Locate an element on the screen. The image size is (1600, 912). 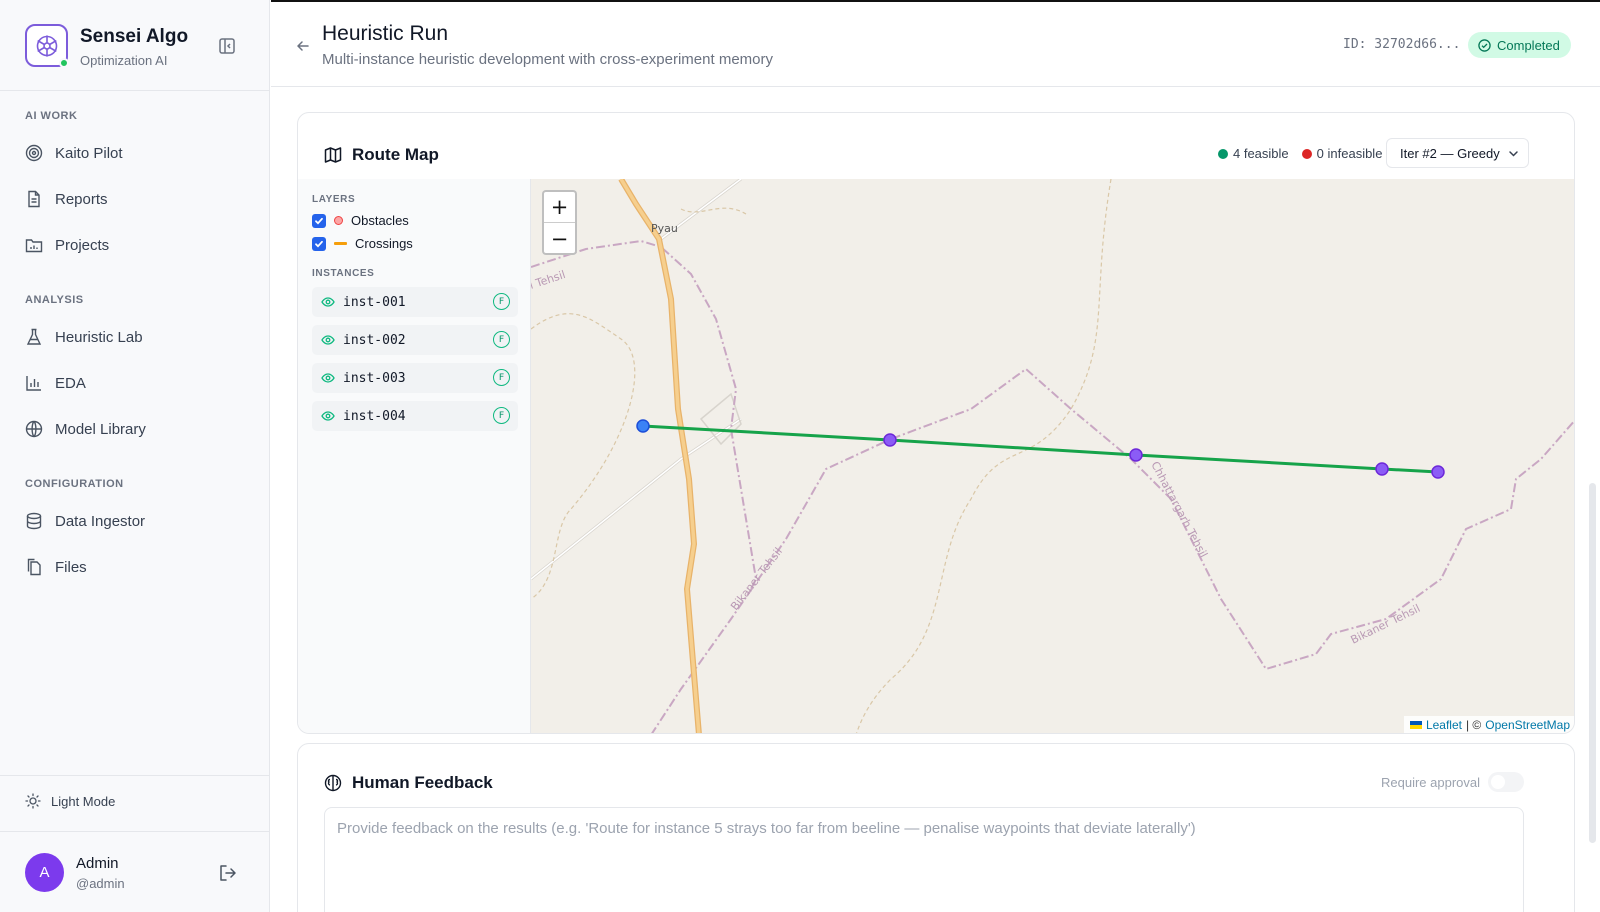
minor-road is located at coordinates (636, 499).